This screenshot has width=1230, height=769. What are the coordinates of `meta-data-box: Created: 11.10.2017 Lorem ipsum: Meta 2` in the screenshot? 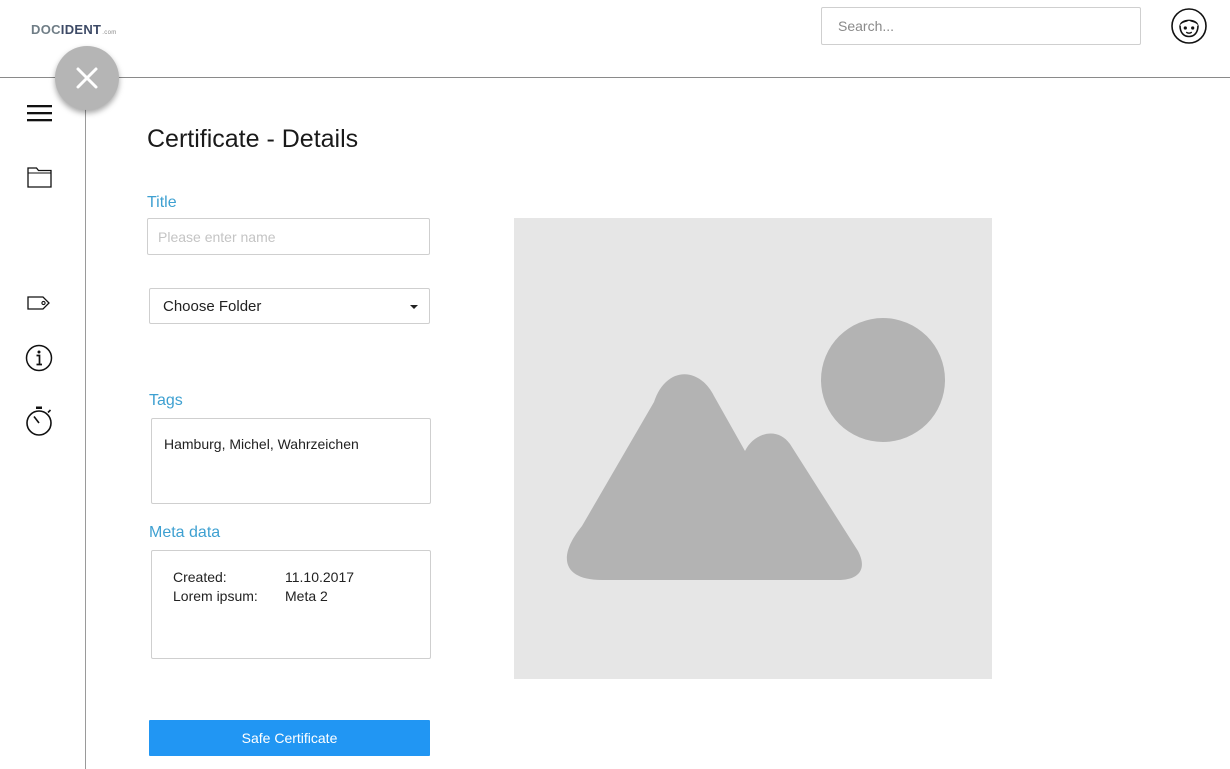 It's located at (291, 604).